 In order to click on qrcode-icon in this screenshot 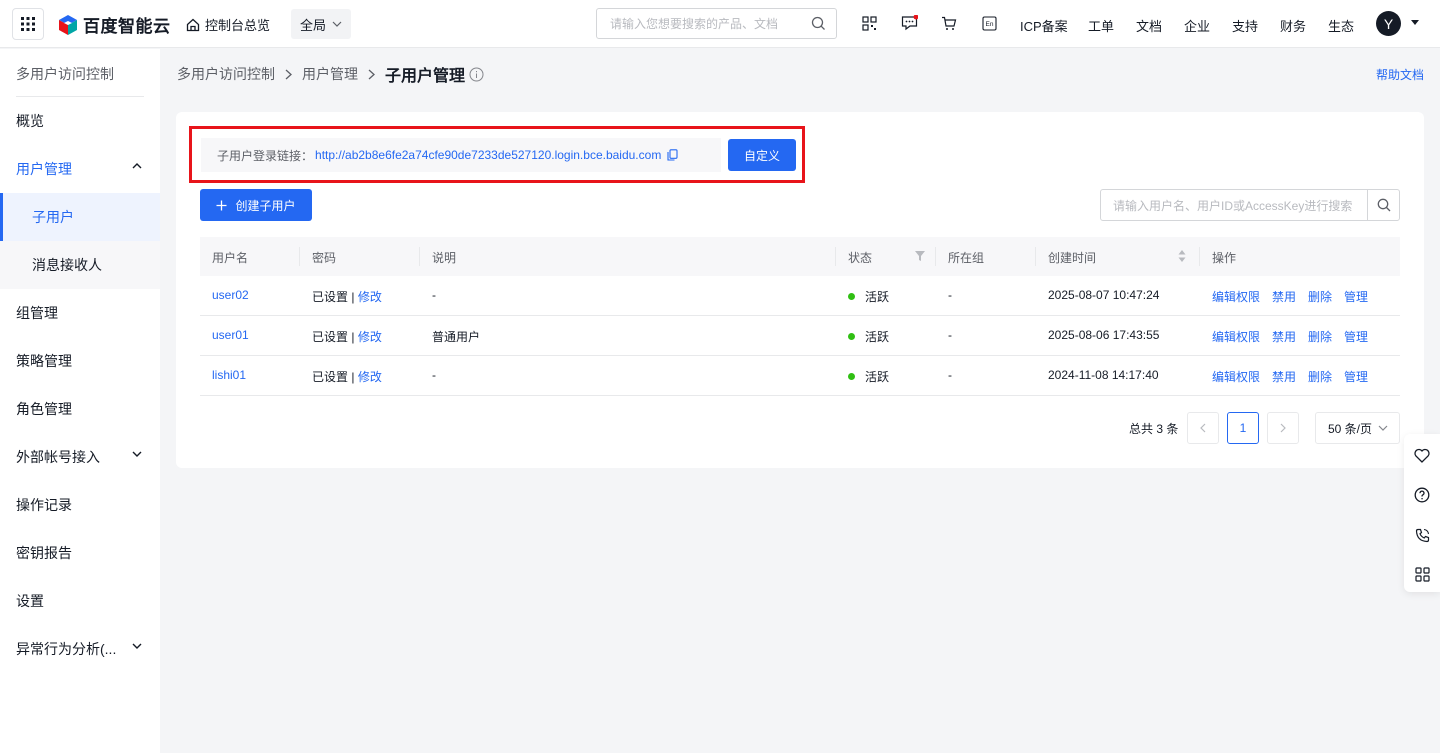, I will do `click(869, 23)`.